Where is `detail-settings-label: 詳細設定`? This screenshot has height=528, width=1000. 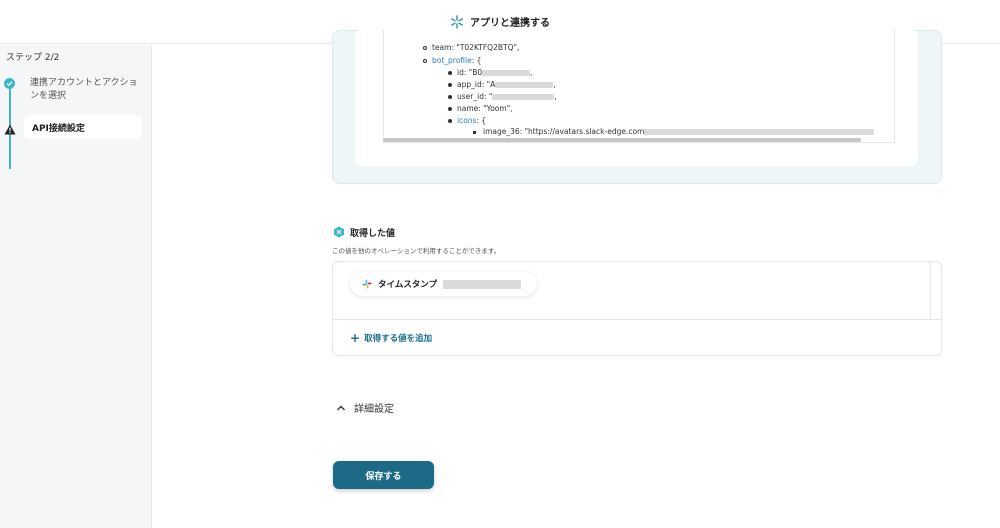 detail-settings-label: 詳細設定 is located at coordinates (374, 409).